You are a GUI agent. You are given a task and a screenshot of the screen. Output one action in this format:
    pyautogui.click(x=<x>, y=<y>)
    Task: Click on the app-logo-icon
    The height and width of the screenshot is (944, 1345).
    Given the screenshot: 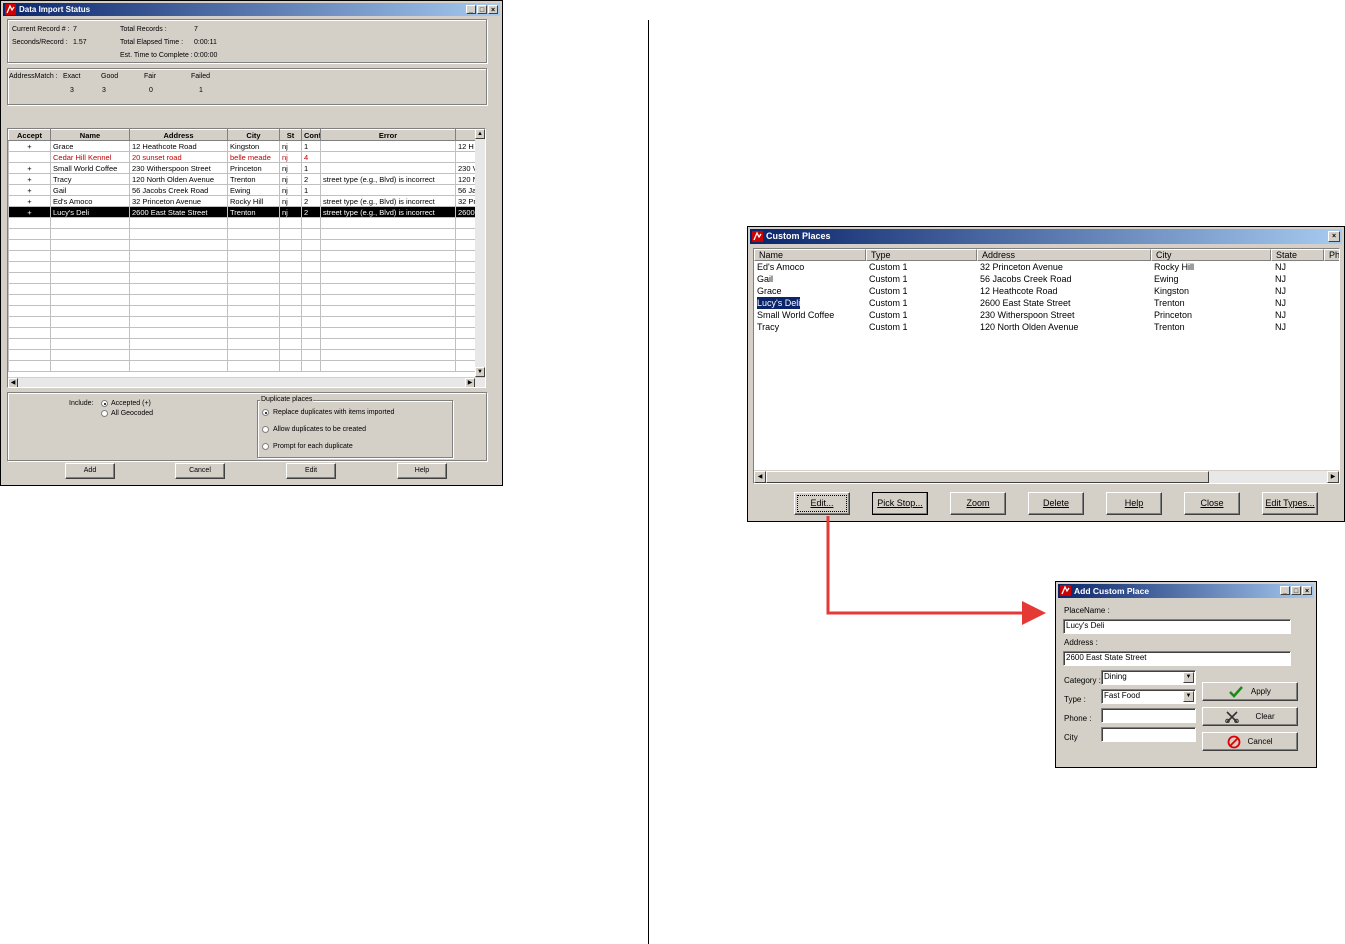 What is the action you would take?
    pyautogui.click(x=1065, y=590)
    